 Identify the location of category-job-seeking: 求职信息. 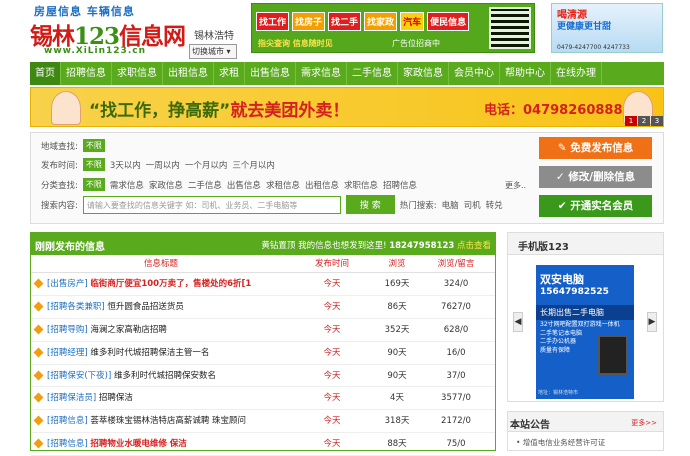
(361, 185).